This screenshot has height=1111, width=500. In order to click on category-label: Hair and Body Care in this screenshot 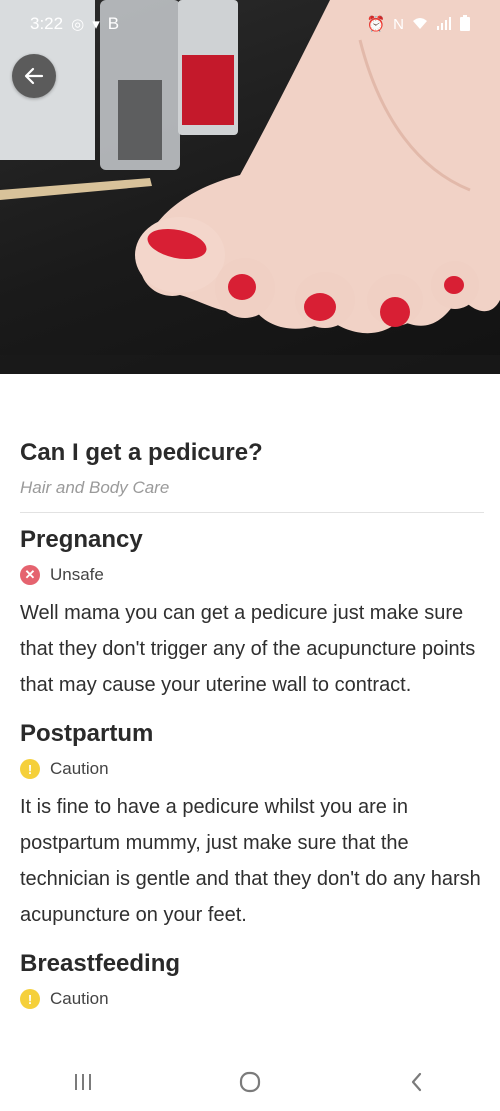, I will do `click(95, 487)`.